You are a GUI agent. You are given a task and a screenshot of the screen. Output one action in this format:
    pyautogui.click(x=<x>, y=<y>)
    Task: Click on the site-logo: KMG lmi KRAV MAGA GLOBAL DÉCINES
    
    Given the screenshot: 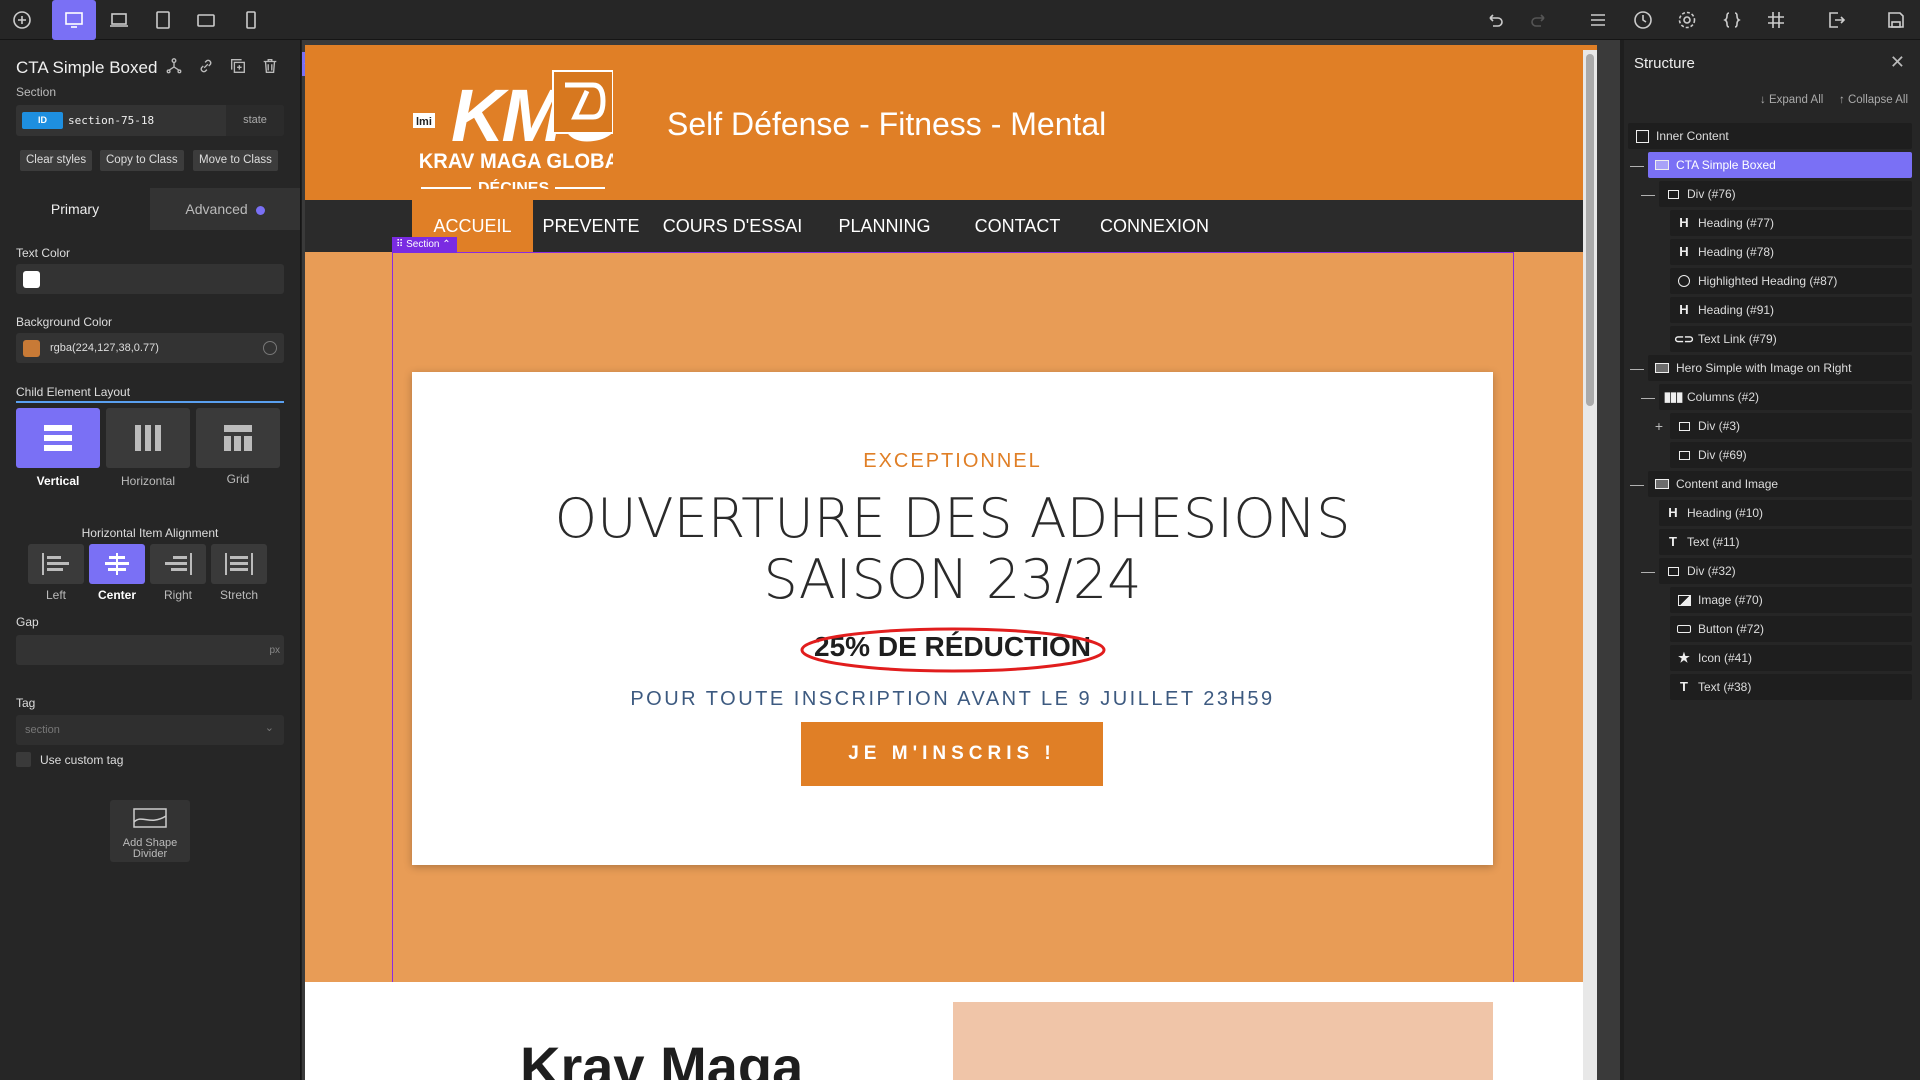 What is the action you would take?
    pyautogui.click(x=522, y=132)
    